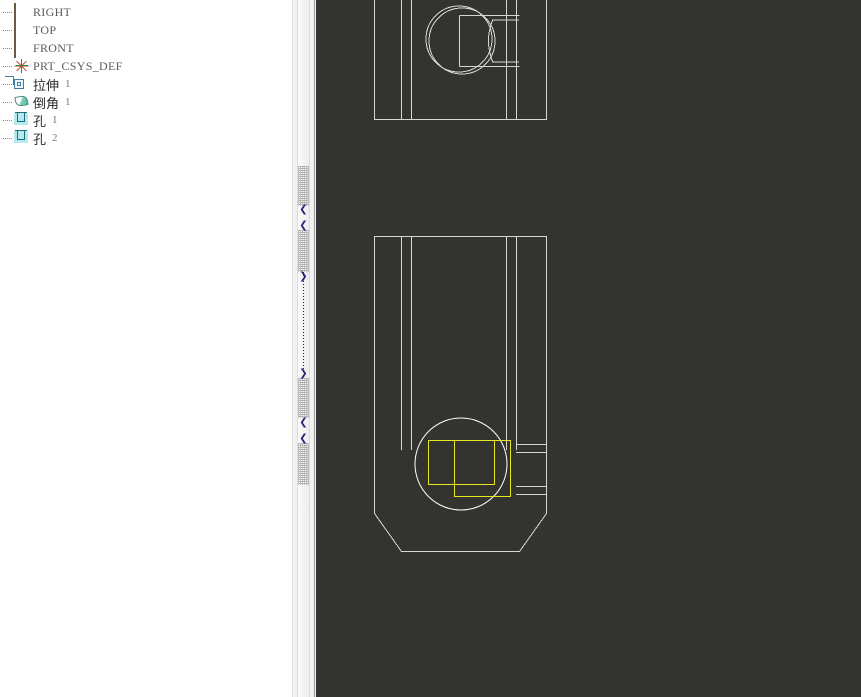 The width and height of the screenshot is (861, 697). What do you see at coordinates (314, 348) in the screenshot?
I see `splitter-edge` at bounding box center [314, 348].